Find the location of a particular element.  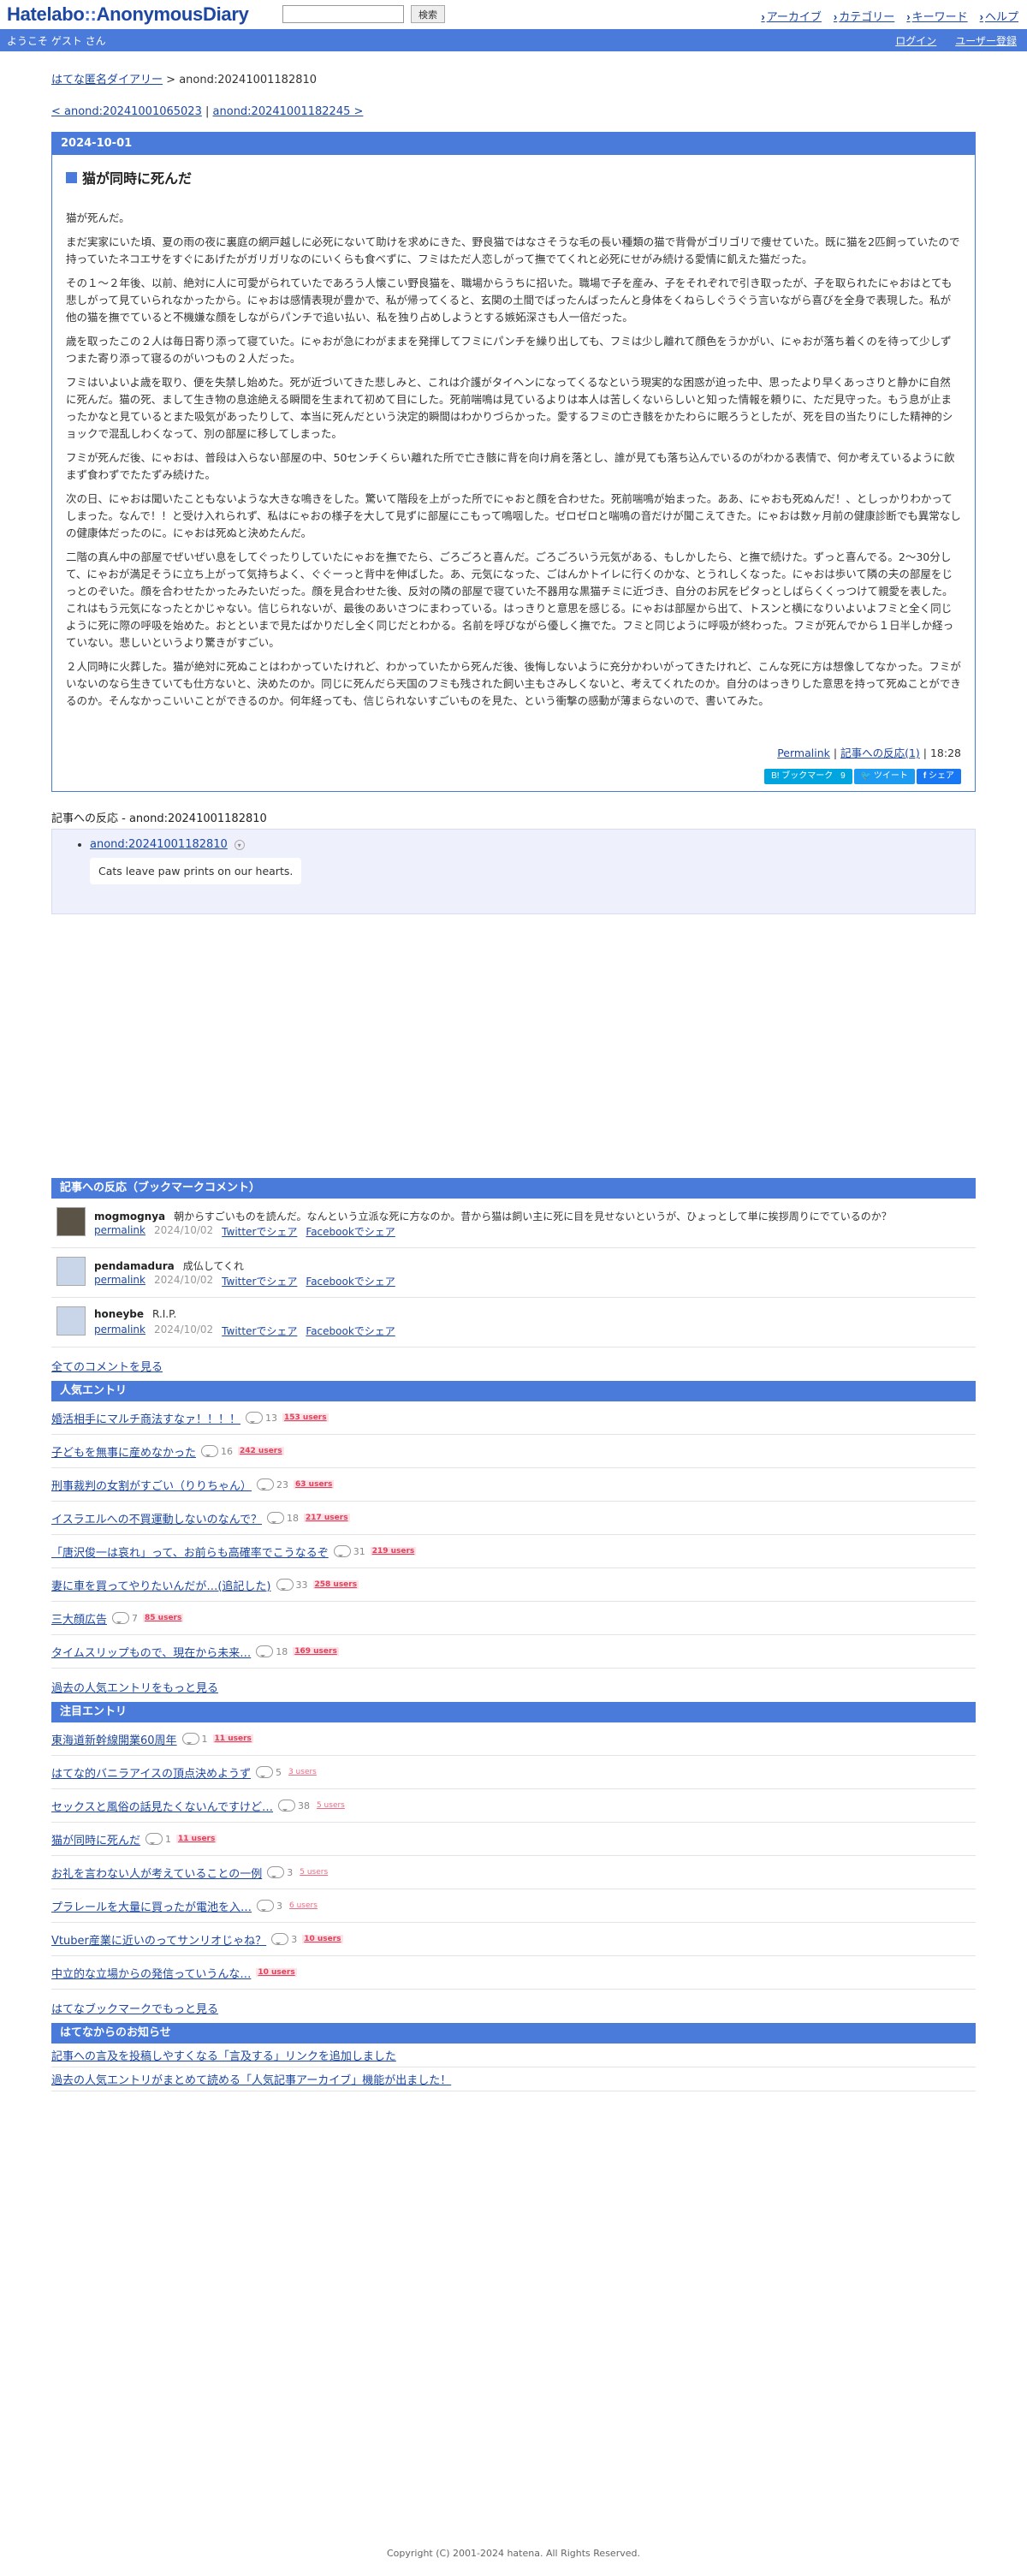

breadcrumb-home-link: はてな匿名ダイアリー is located at coordinates (107, 80).